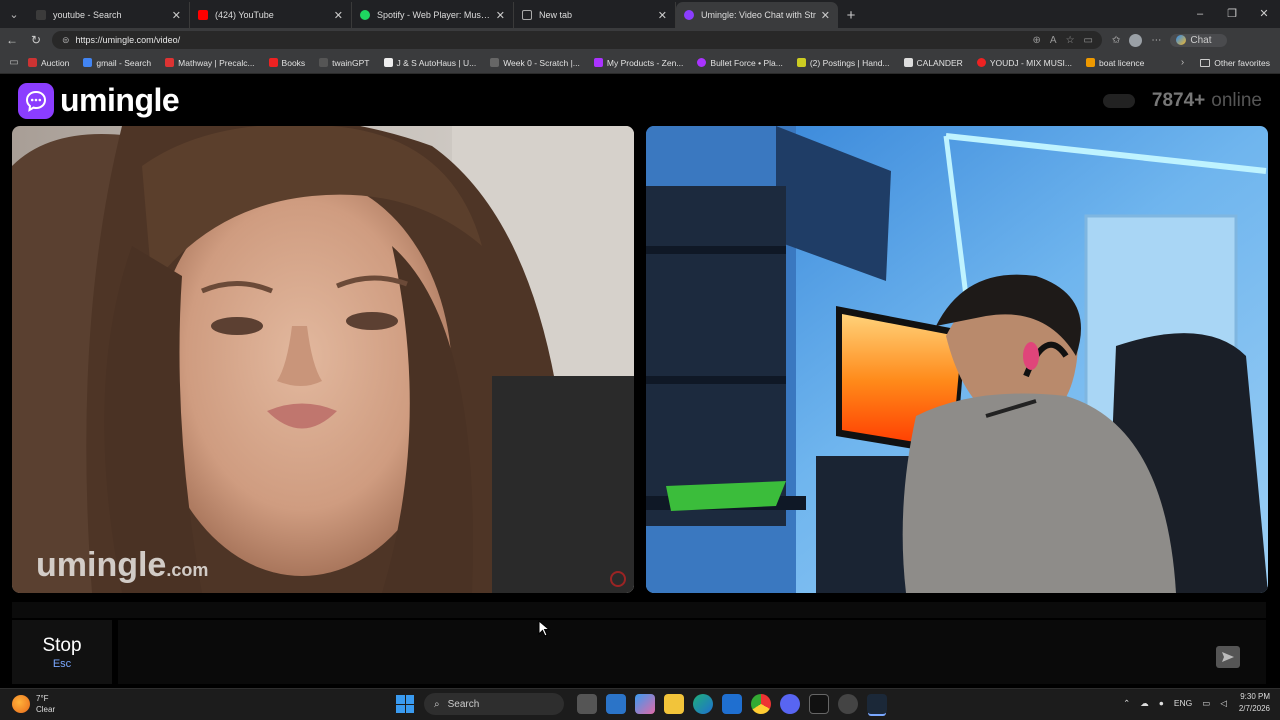  Describe the element at coordinates (99, 100) in the screenshot. I see `umingle-logo: umingle` at that location.